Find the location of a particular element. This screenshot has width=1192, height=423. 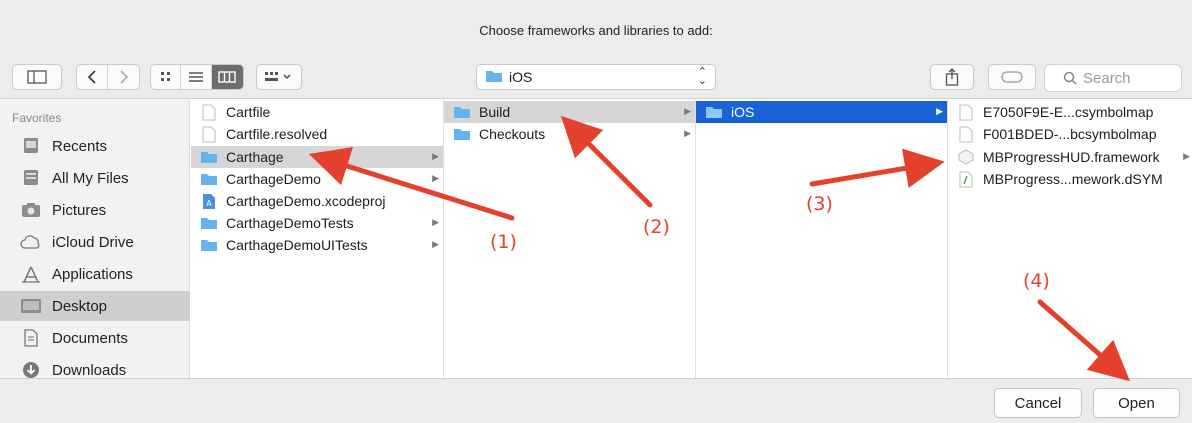

list-item-build: Build ▶ is located at coordinates (569, 112).